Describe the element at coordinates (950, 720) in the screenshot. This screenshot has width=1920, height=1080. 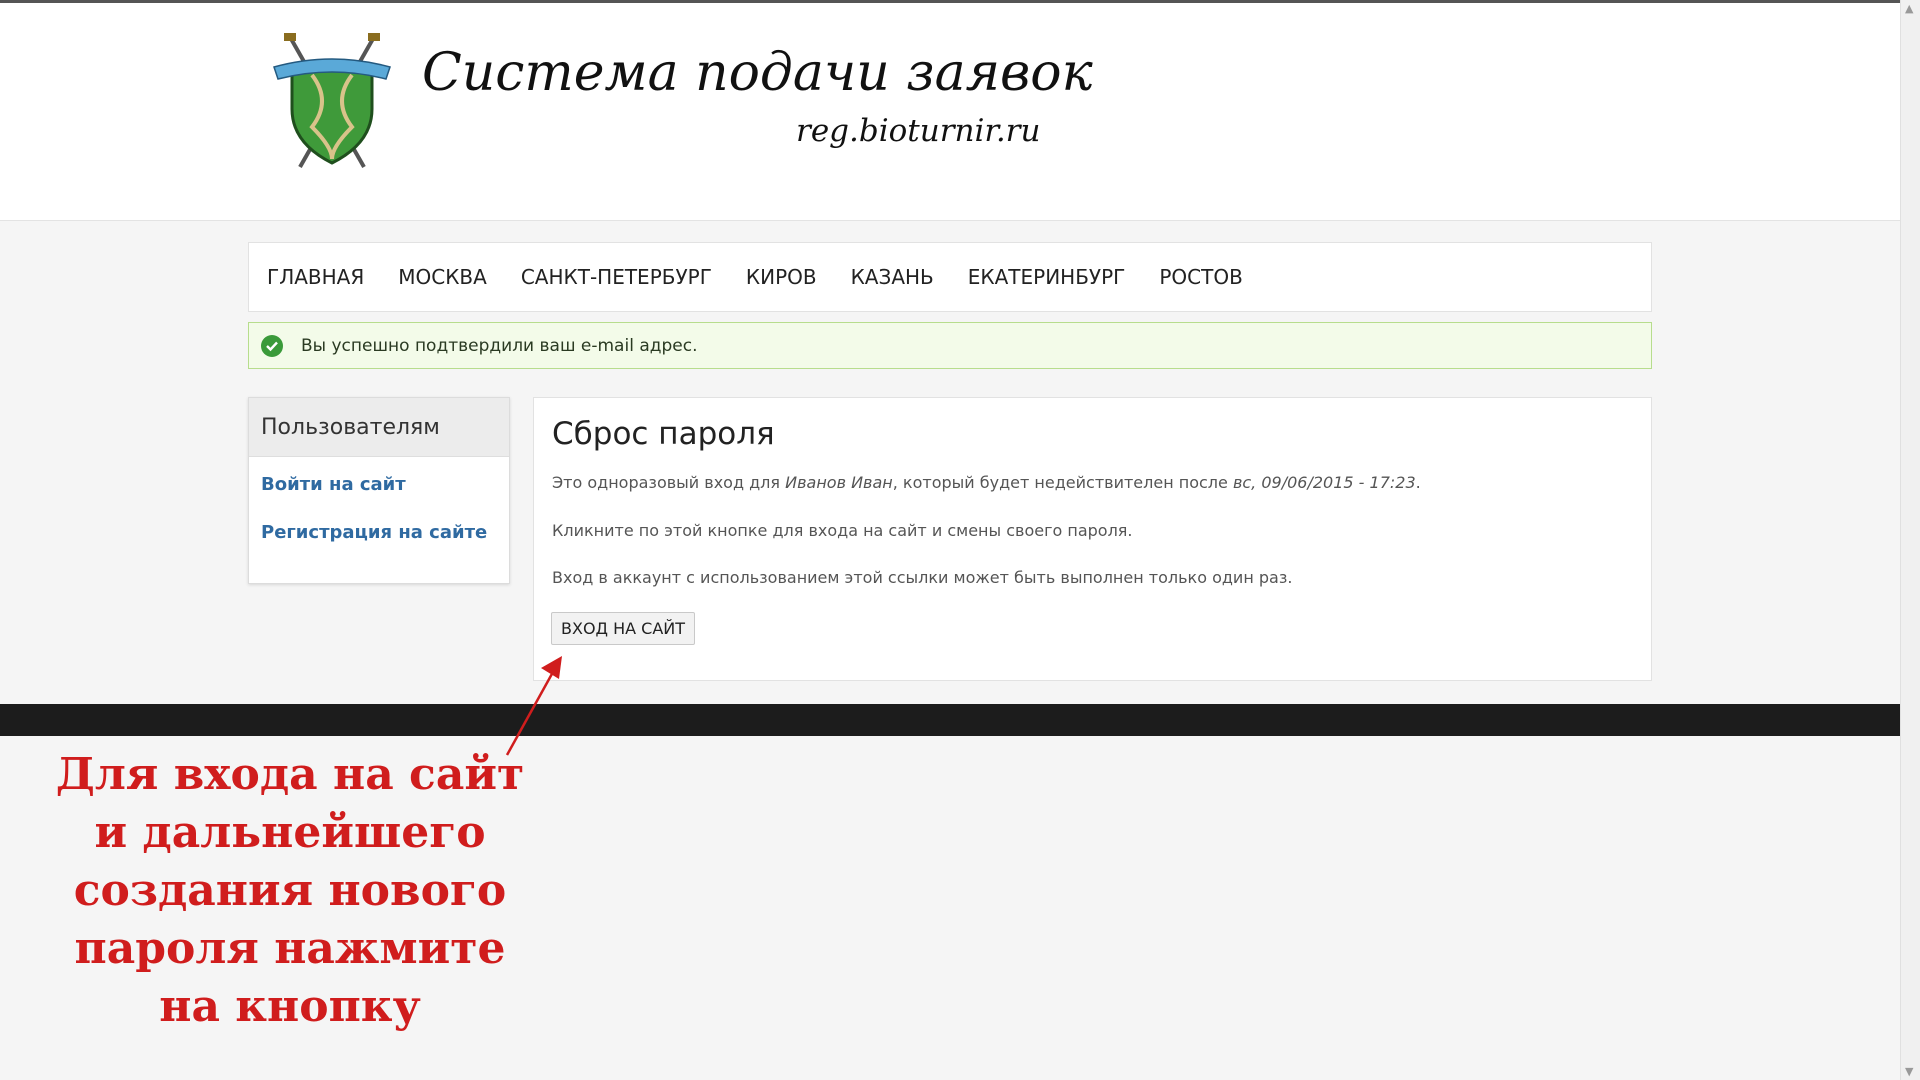
I see `footer-bar` at that location.